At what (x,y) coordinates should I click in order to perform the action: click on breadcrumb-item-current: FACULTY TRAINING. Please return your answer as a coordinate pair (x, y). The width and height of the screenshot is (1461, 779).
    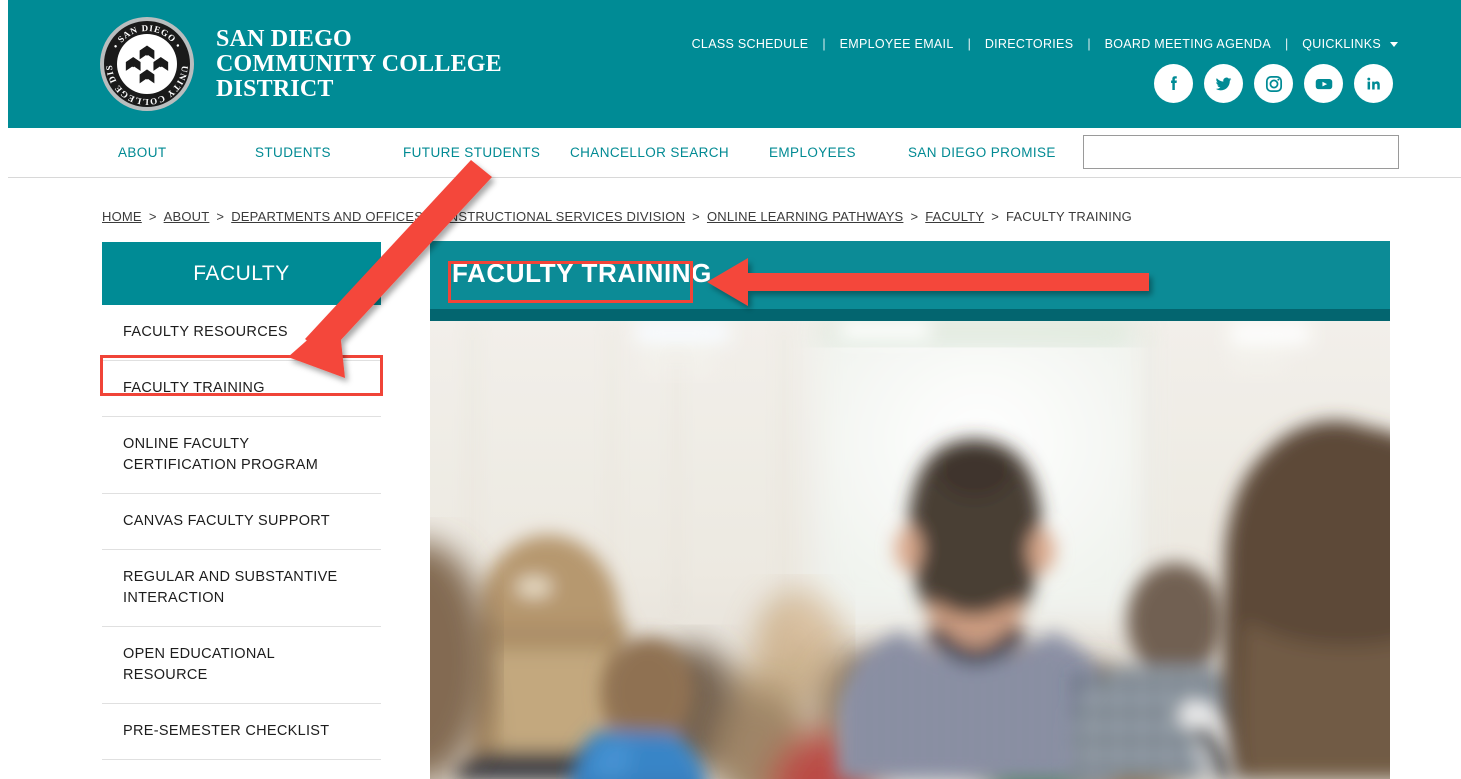
    Looking at the image, I should click on (1068, 216).